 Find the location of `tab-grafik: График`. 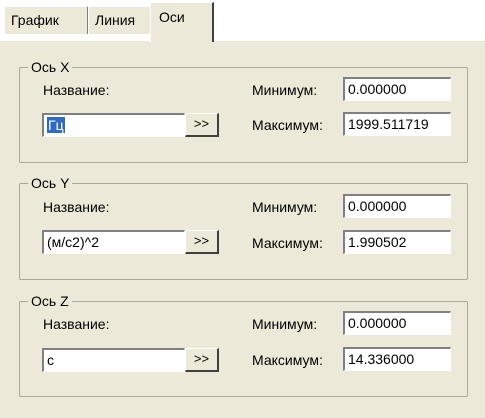

tab-grafik: График is located at coordinates (46, 20).